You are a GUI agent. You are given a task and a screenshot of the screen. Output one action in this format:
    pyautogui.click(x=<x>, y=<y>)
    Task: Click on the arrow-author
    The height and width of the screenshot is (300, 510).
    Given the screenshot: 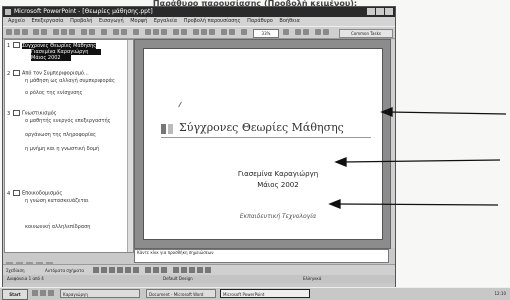 What is the action you would take?
    pyautogui.click(x=421, y=161)
    